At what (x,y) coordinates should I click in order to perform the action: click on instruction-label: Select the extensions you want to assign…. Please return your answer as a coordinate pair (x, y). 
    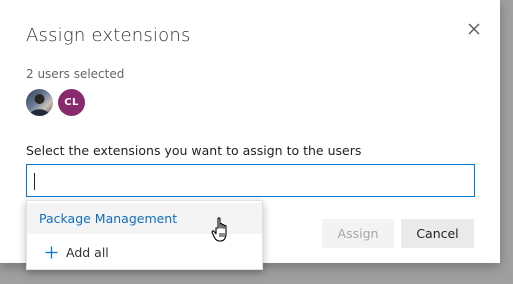
    Looking at the image, I should click on (194, 150).